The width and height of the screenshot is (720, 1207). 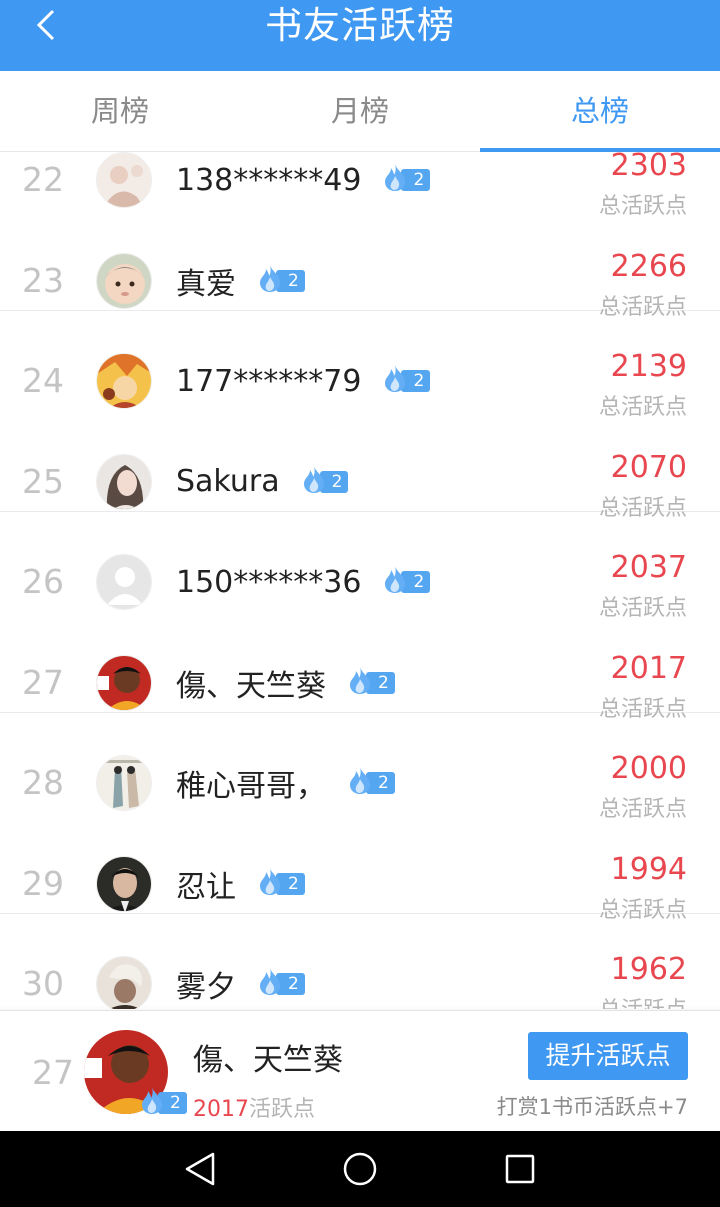 I want to click on user-name: 忍让, so click(x=206, y=884).